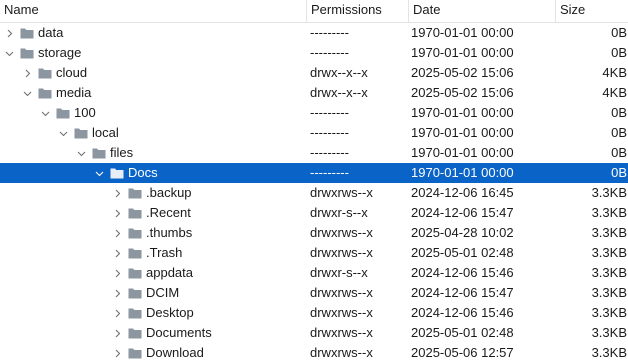 This screenshot has width=628, height=361. Describe the element at coordinates (153, 11) in the screenshot. I see `column-header-name: Name` at that location.